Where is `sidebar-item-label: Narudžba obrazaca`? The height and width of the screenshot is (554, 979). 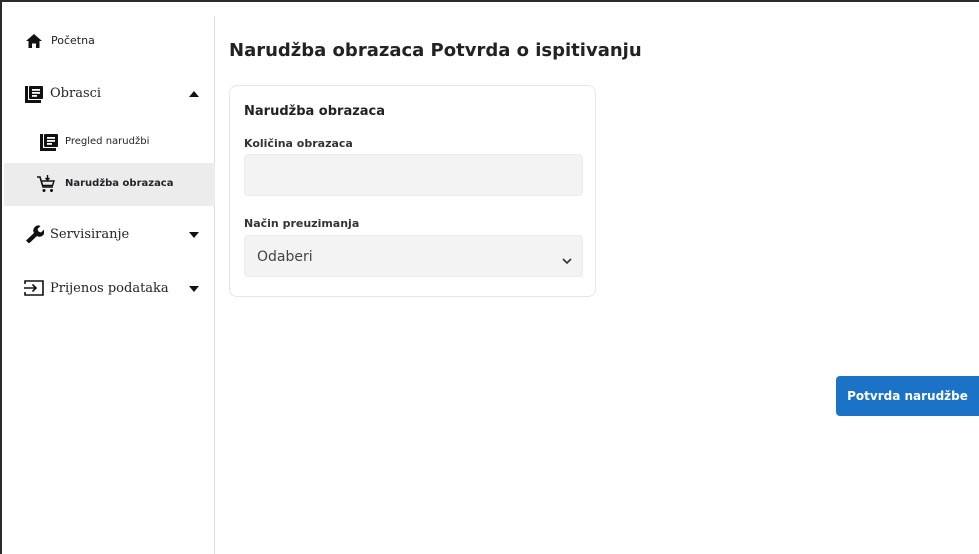
sidebar-item-label: Narudžba obrazaca is located at coordinates (119, 183).